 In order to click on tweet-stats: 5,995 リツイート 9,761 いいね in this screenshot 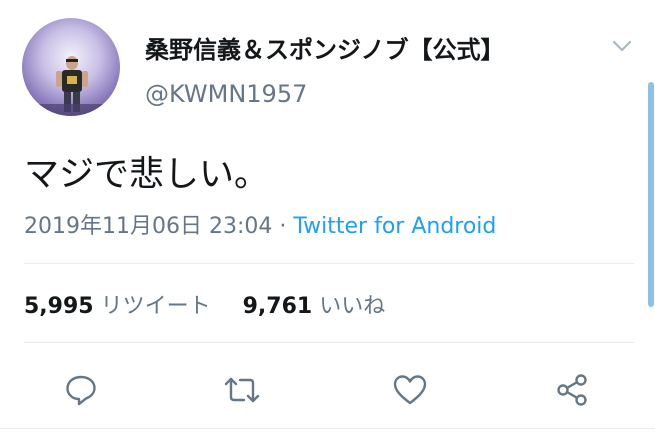, I will do `click(204, 304)`.